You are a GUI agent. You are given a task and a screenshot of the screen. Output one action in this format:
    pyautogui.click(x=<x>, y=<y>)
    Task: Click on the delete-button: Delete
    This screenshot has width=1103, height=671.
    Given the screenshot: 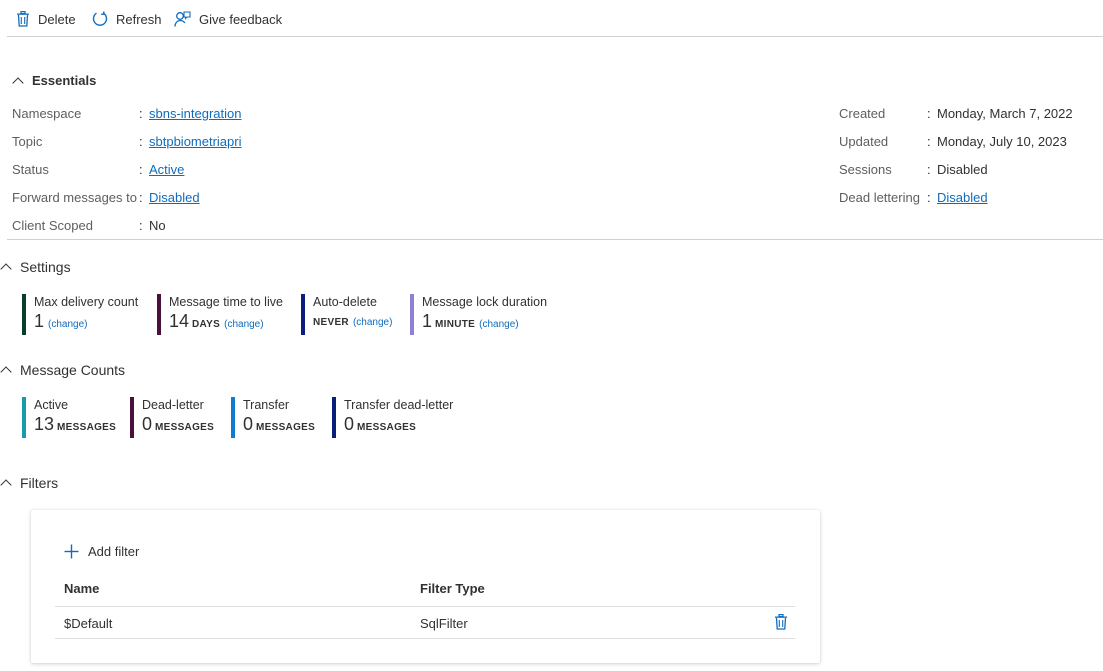 What is the action you would take?
    pyautogui.click(x=46, y=19)
    